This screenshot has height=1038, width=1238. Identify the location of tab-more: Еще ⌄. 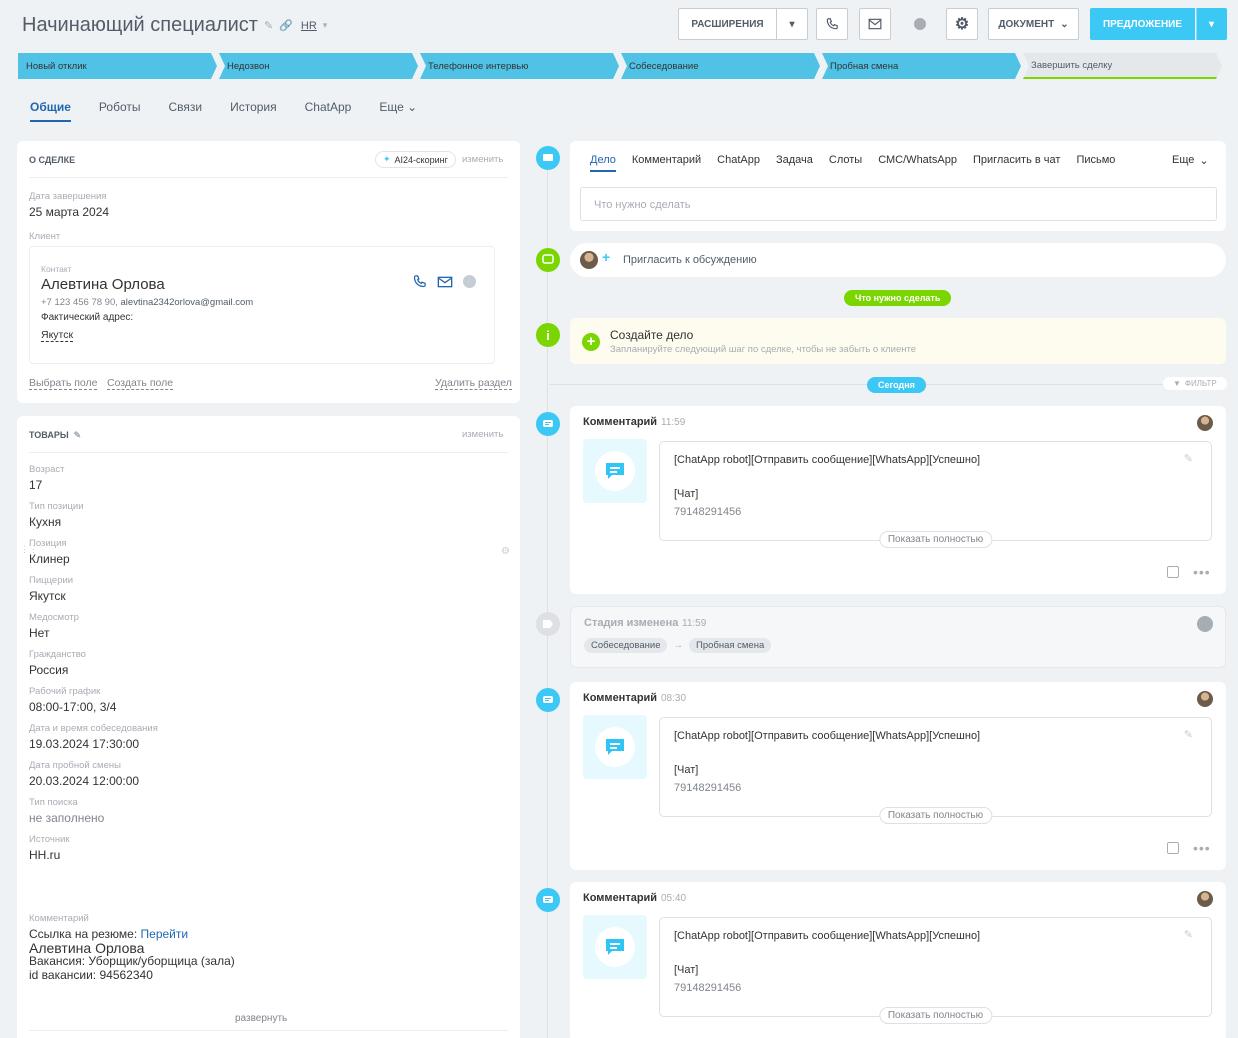
(398, 111).